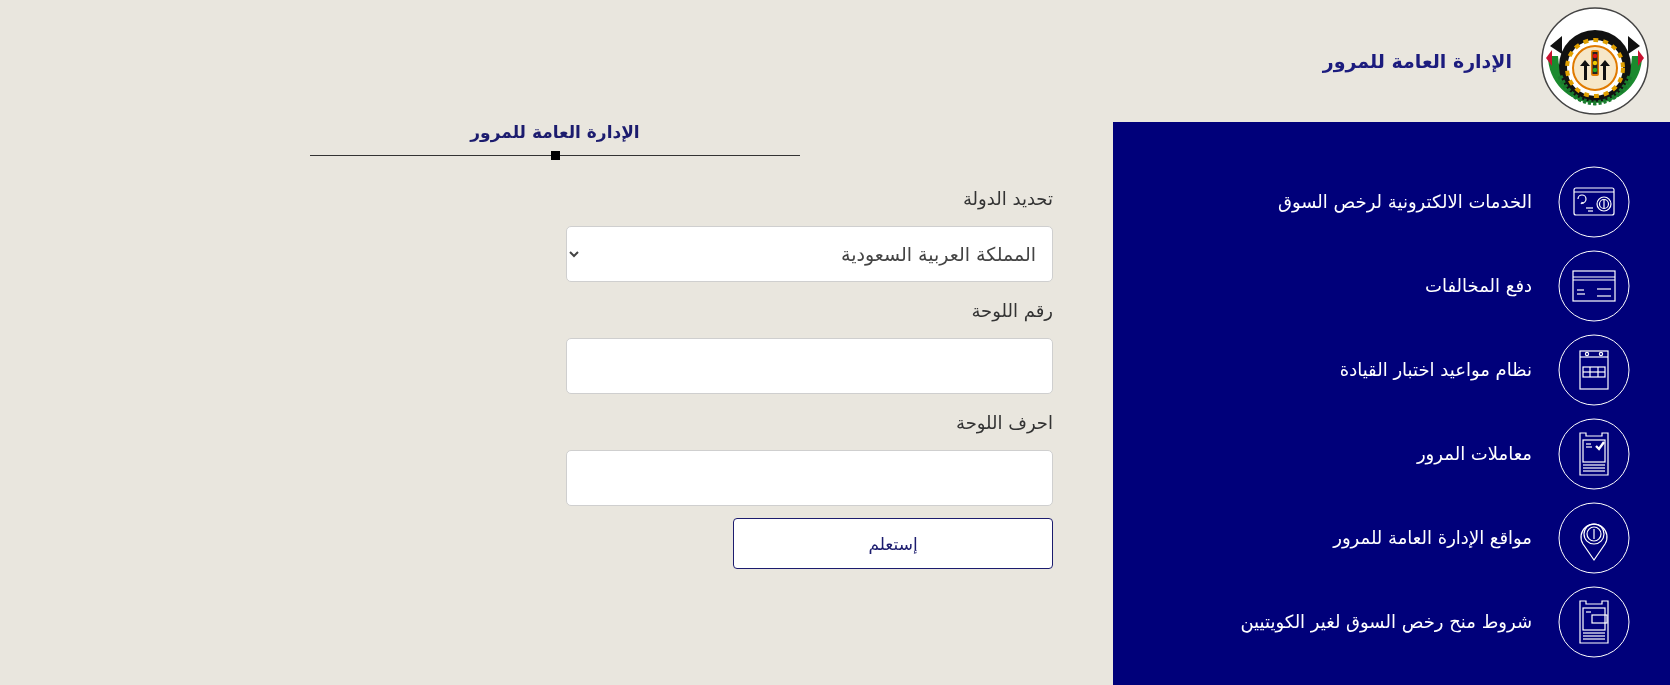  Describe the element at coordinates (1404, 202) in the screenshot. I see `menu-link: الخدمات الالكترونية لرخص السوق` at that location.